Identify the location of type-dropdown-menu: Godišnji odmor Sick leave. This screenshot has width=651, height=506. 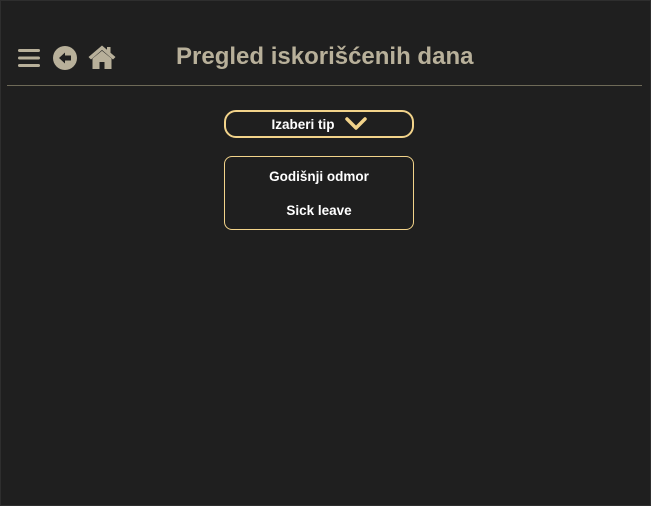
(319, 193).